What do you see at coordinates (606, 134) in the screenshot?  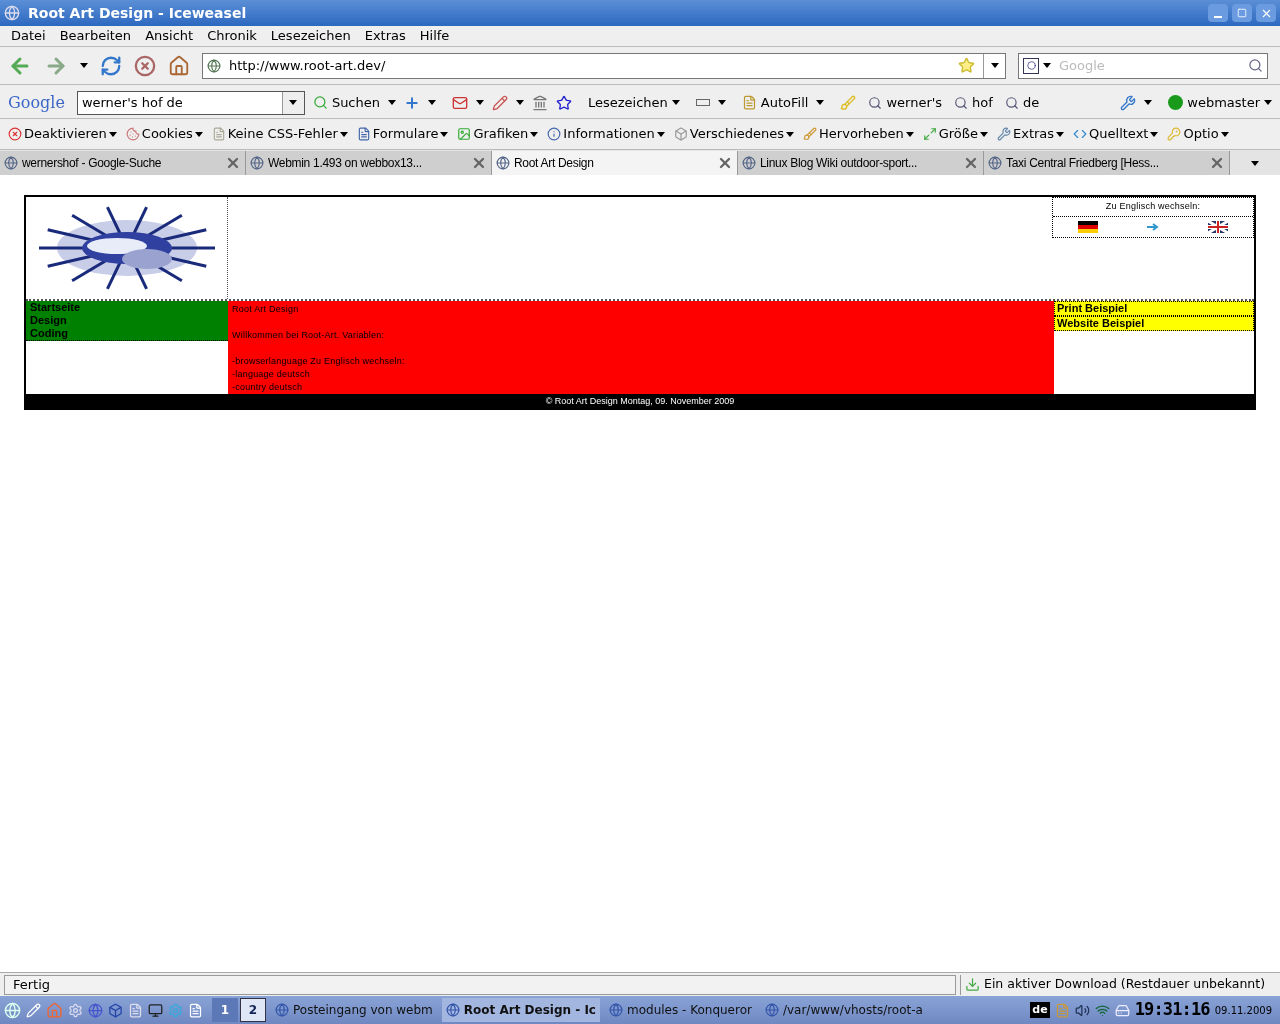 I see `toolbar-menu-button: Informationen` at bounding box center [606, 134].